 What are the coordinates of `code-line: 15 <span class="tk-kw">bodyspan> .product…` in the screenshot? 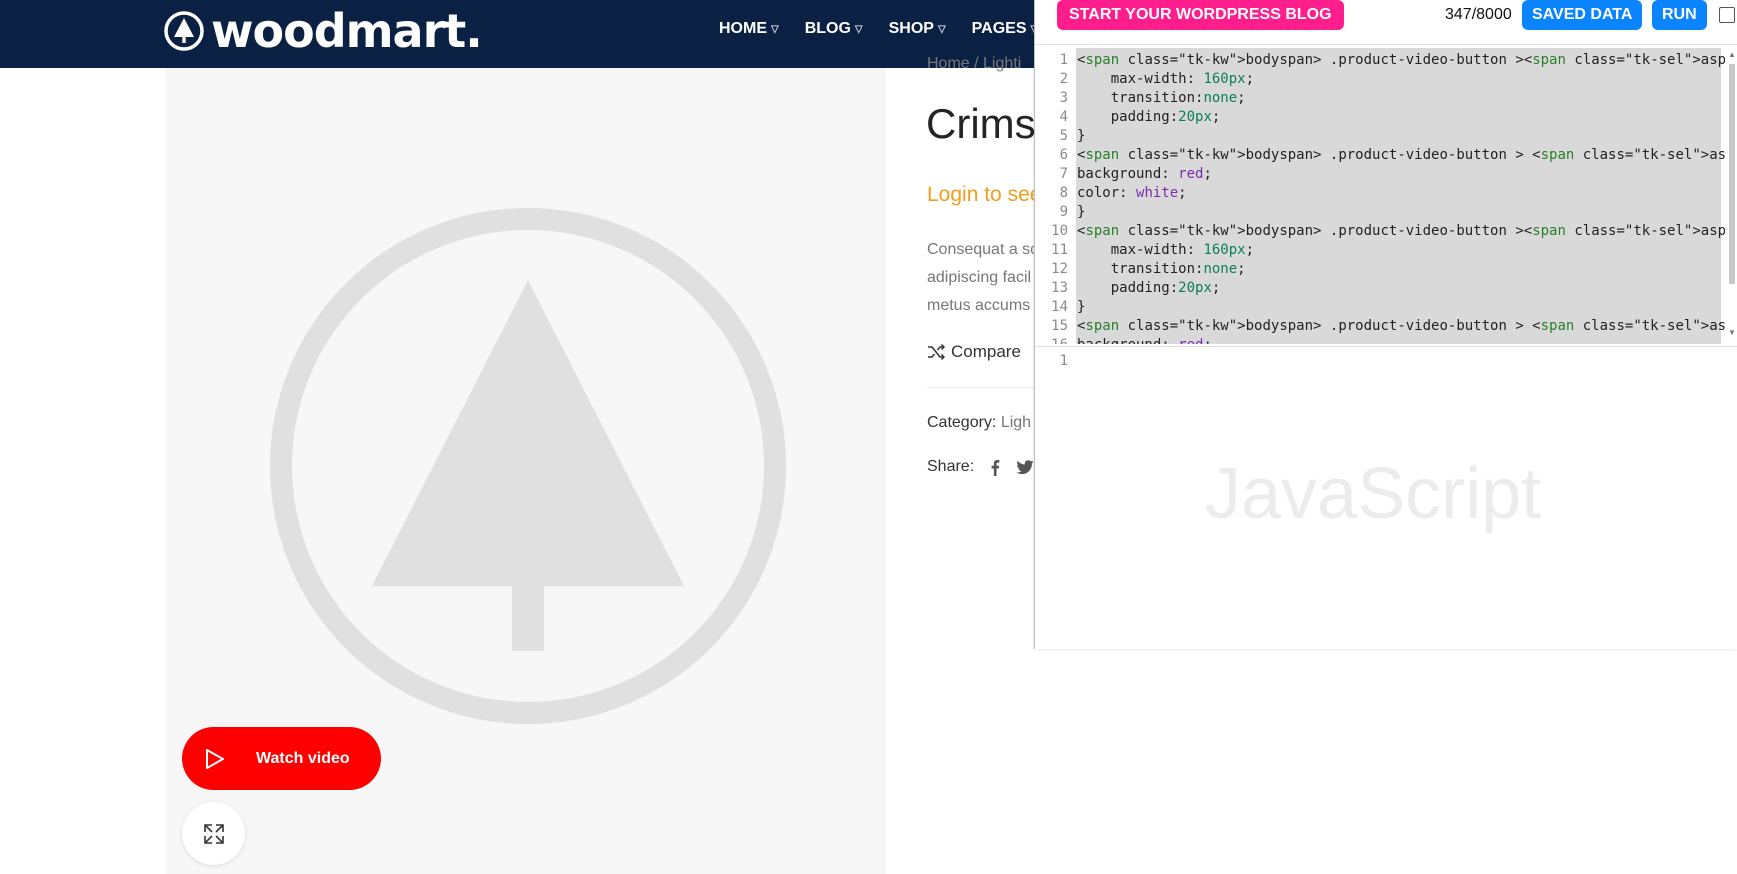 It's located at (1386, 326).